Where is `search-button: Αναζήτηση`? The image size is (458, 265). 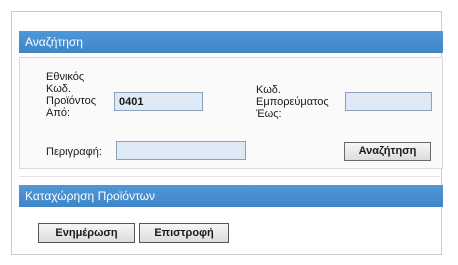 search-button: Αναζήτηση is located at coordinates (387, 151).